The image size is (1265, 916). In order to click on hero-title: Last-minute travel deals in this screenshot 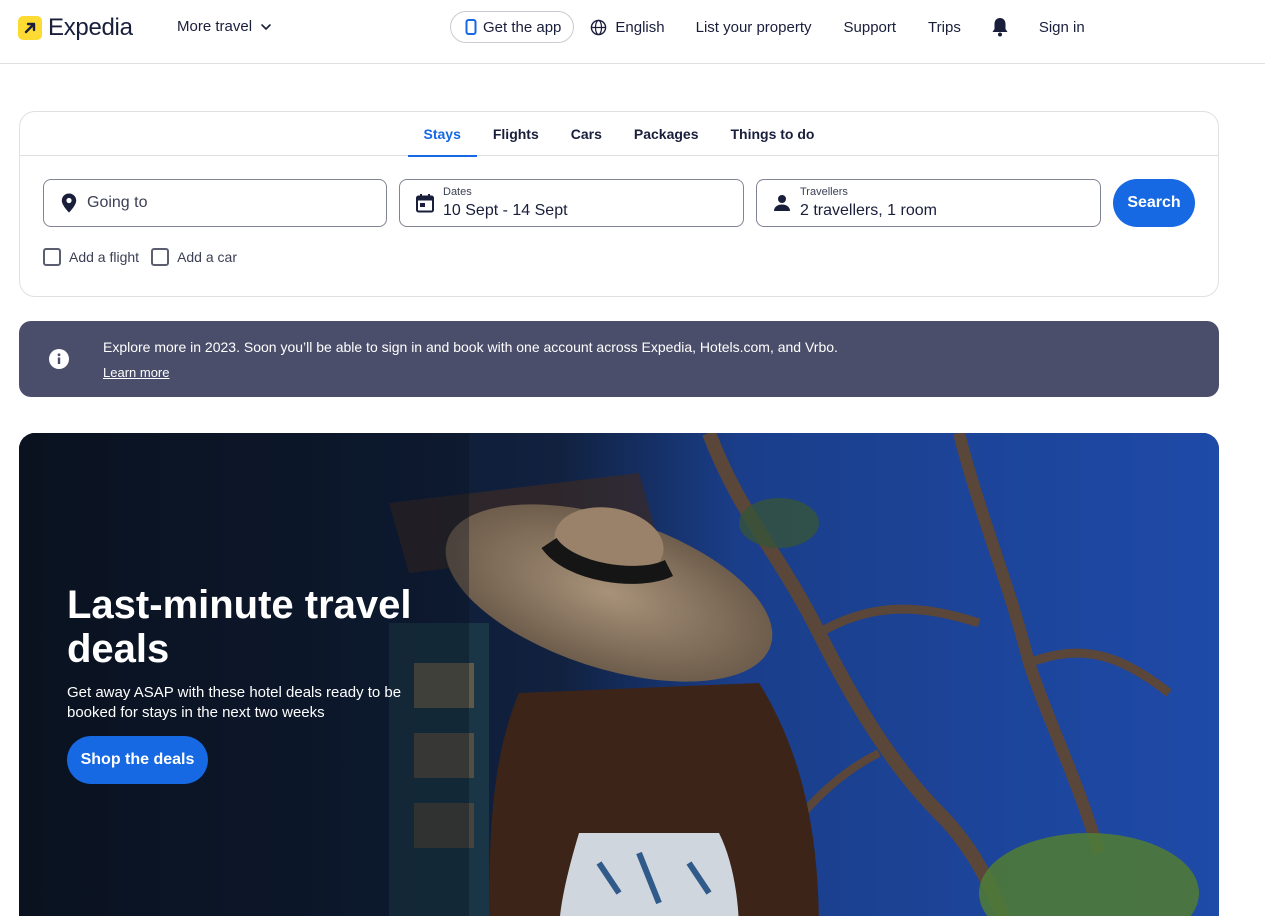, I will do `click(239, 627)`.